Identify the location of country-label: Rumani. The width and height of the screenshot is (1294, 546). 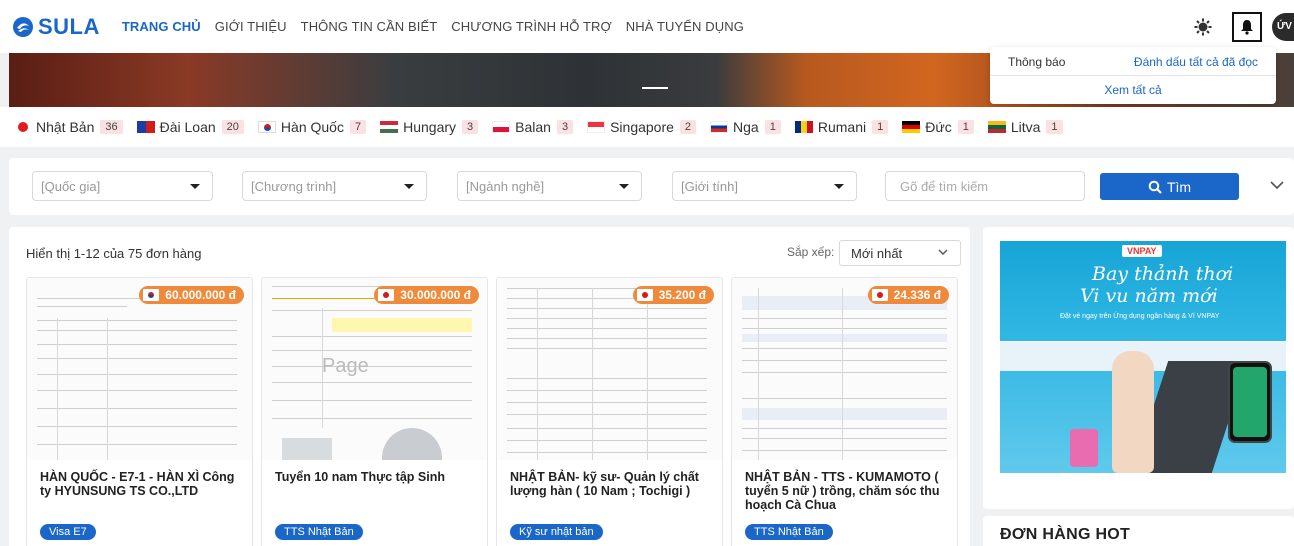
(842, 127).